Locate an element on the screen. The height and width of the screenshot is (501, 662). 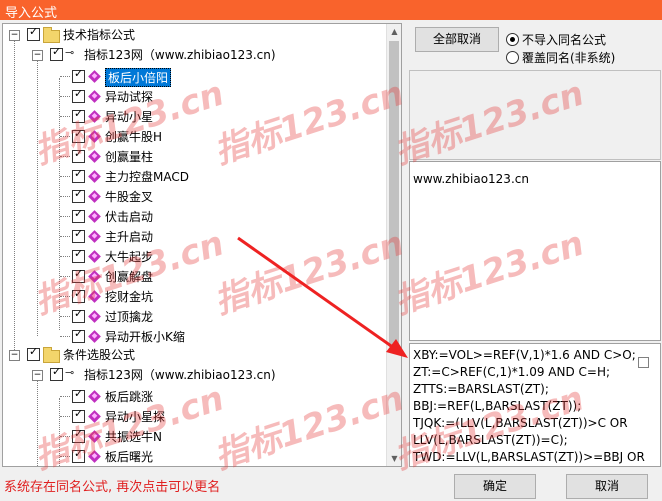
arrow-annotation is located at coordinates (322, 297).